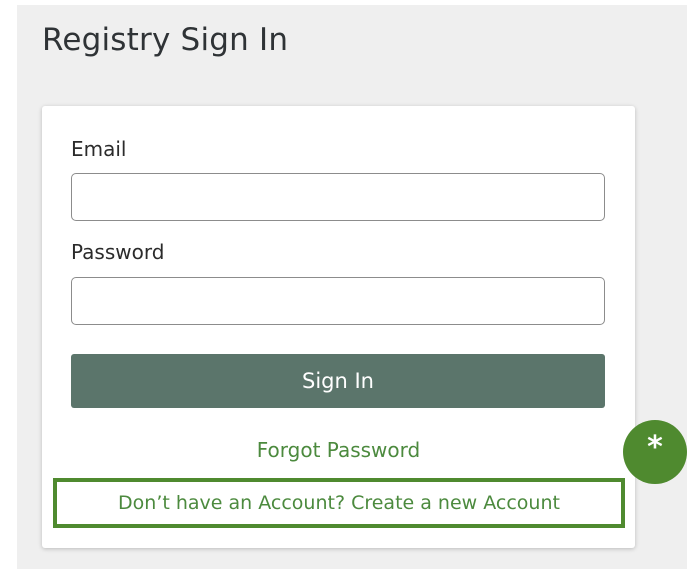  What do you see at coordinates (99, 149) in the screenshot?
I see `email-label: Email` at bounding box center [99, 149].